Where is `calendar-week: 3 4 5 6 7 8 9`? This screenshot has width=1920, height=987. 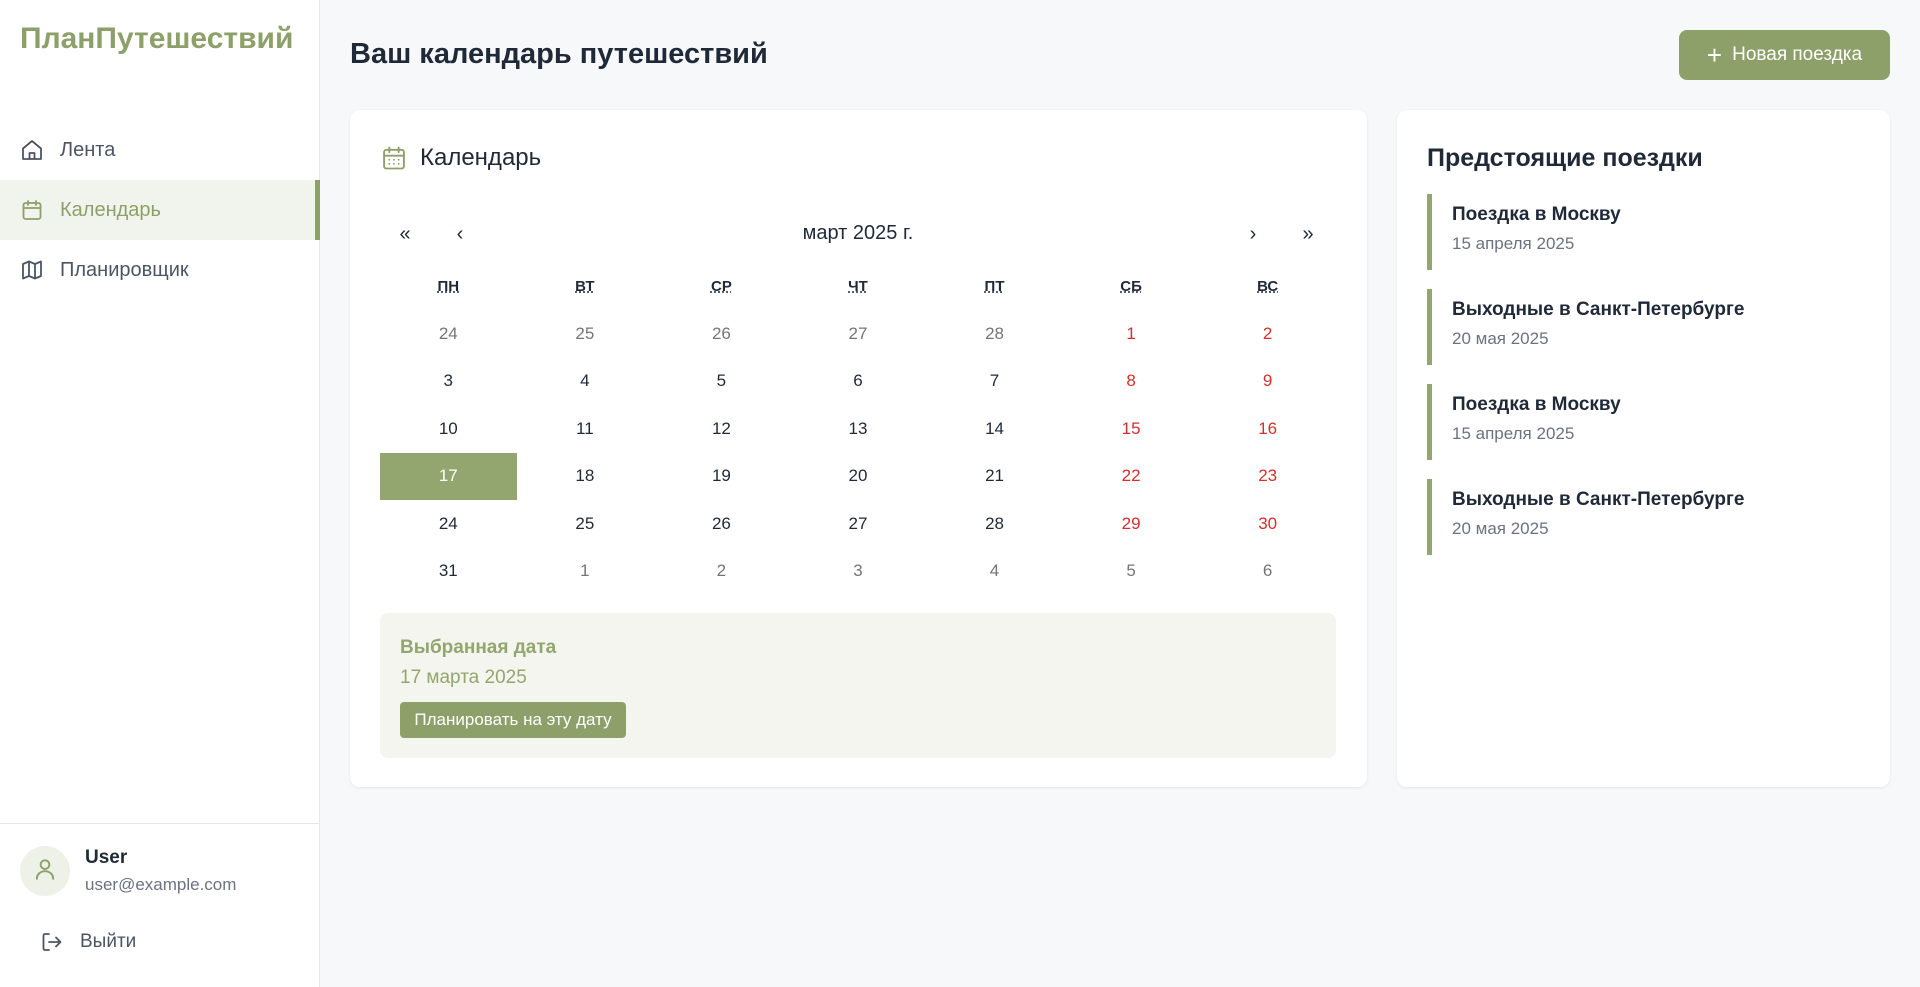 calendar-week: 3 4 5 6 7 8 9 is located at coordinates (858, 382).